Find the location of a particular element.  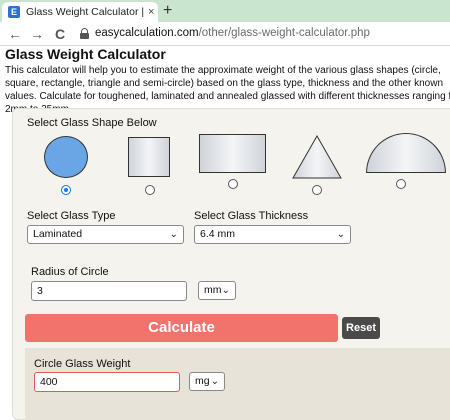

site-favicon-icon: E is located at coordinates (14, 12).